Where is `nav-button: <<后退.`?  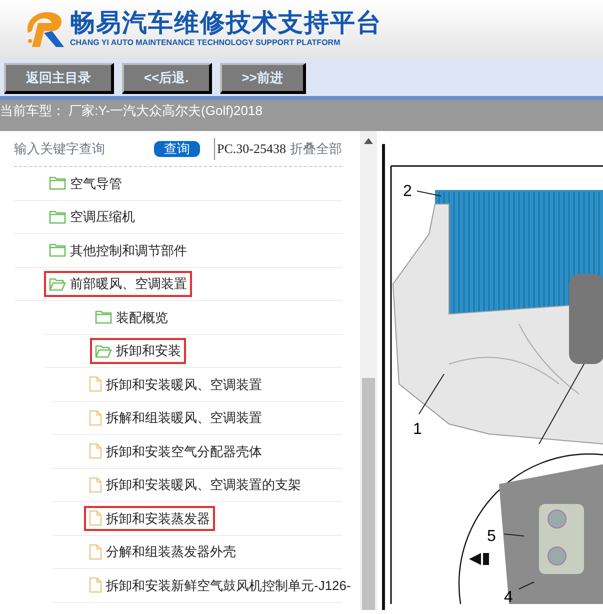
nav-button: <<后退. is located at coordinates (167, 78).